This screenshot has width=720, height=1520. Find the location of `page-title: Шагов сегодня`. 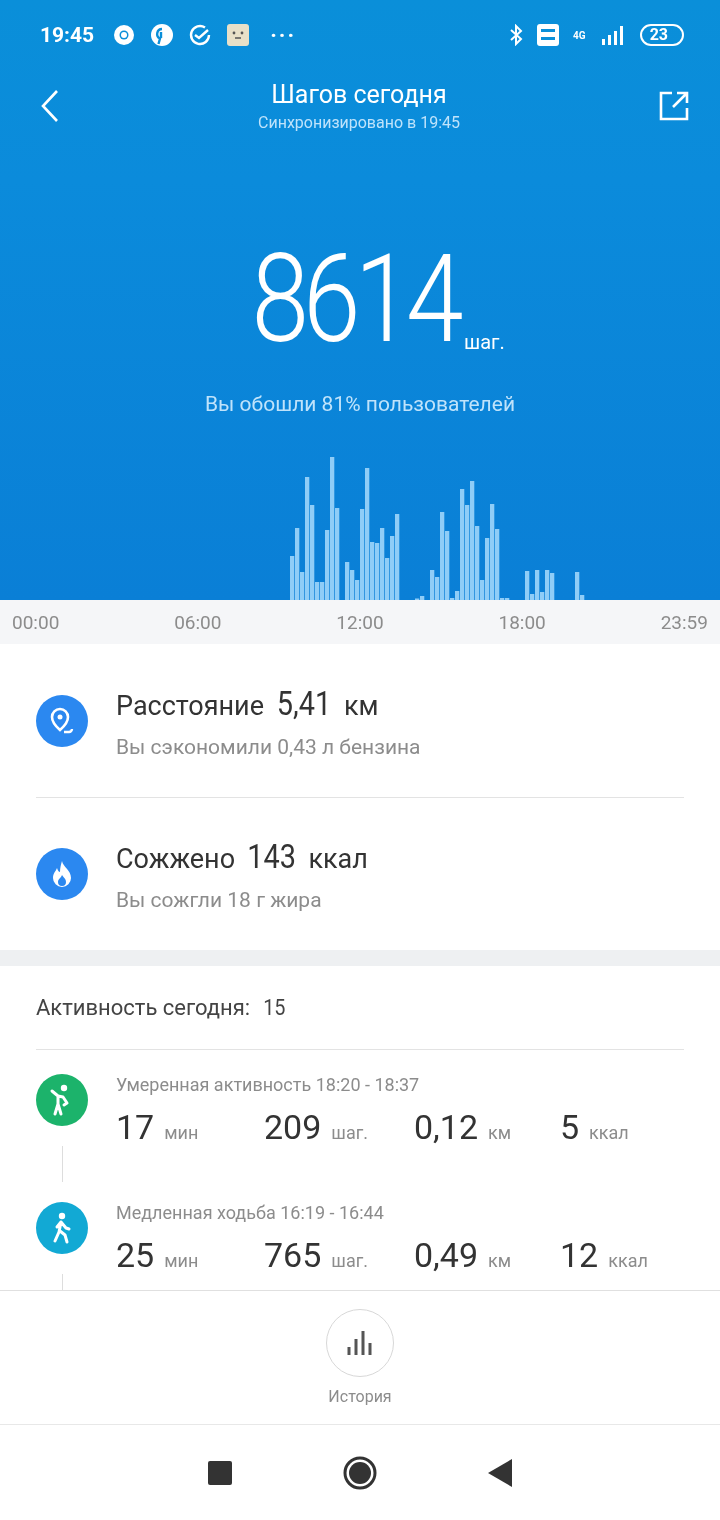

page-title: Шагов сегодня is located at coordinates (359, 94).